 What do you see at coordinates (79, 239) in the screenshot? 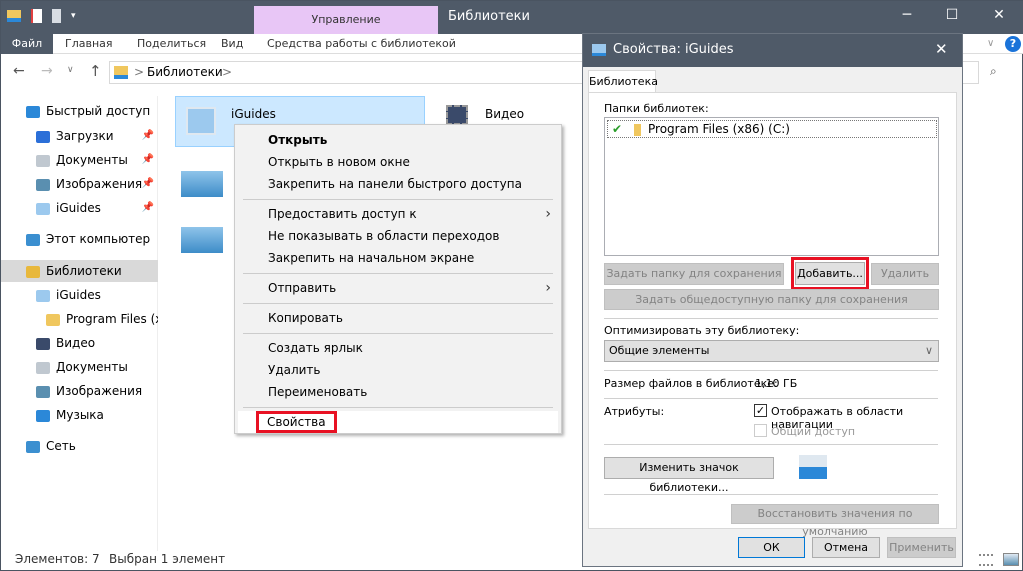
I see `nav-item: Этот компьютер` at bounding box center [79, 239].